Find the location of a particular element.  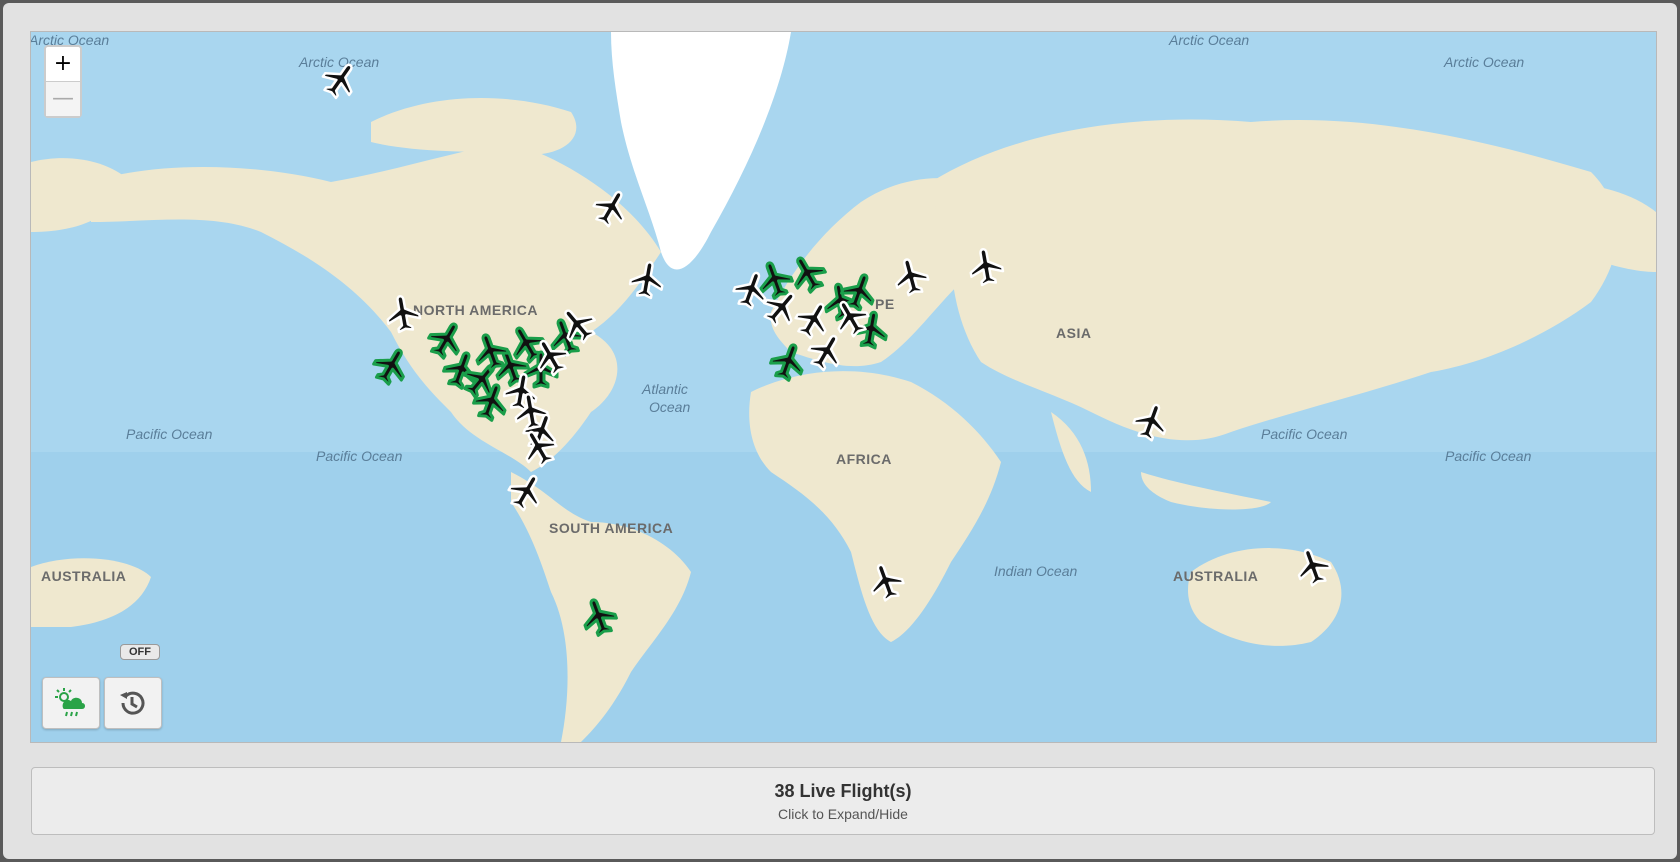

zoom-in-button: + is located at coordinates (63, 64).